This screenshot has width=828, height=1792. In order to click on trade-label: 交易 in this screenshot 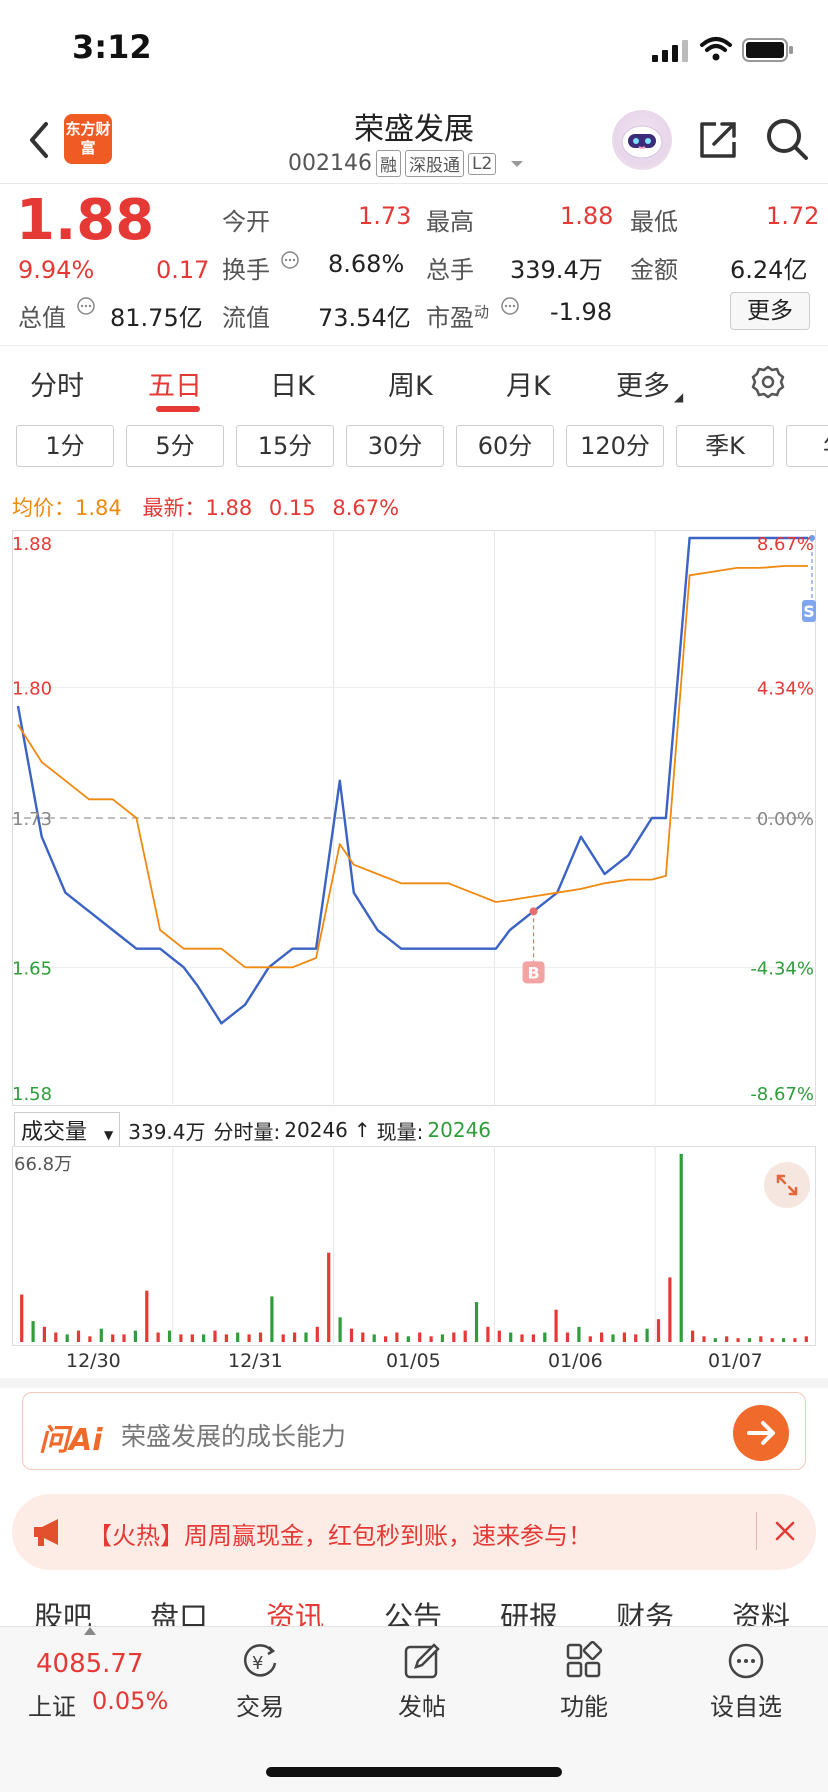, I will do `click(260, 1707)`.